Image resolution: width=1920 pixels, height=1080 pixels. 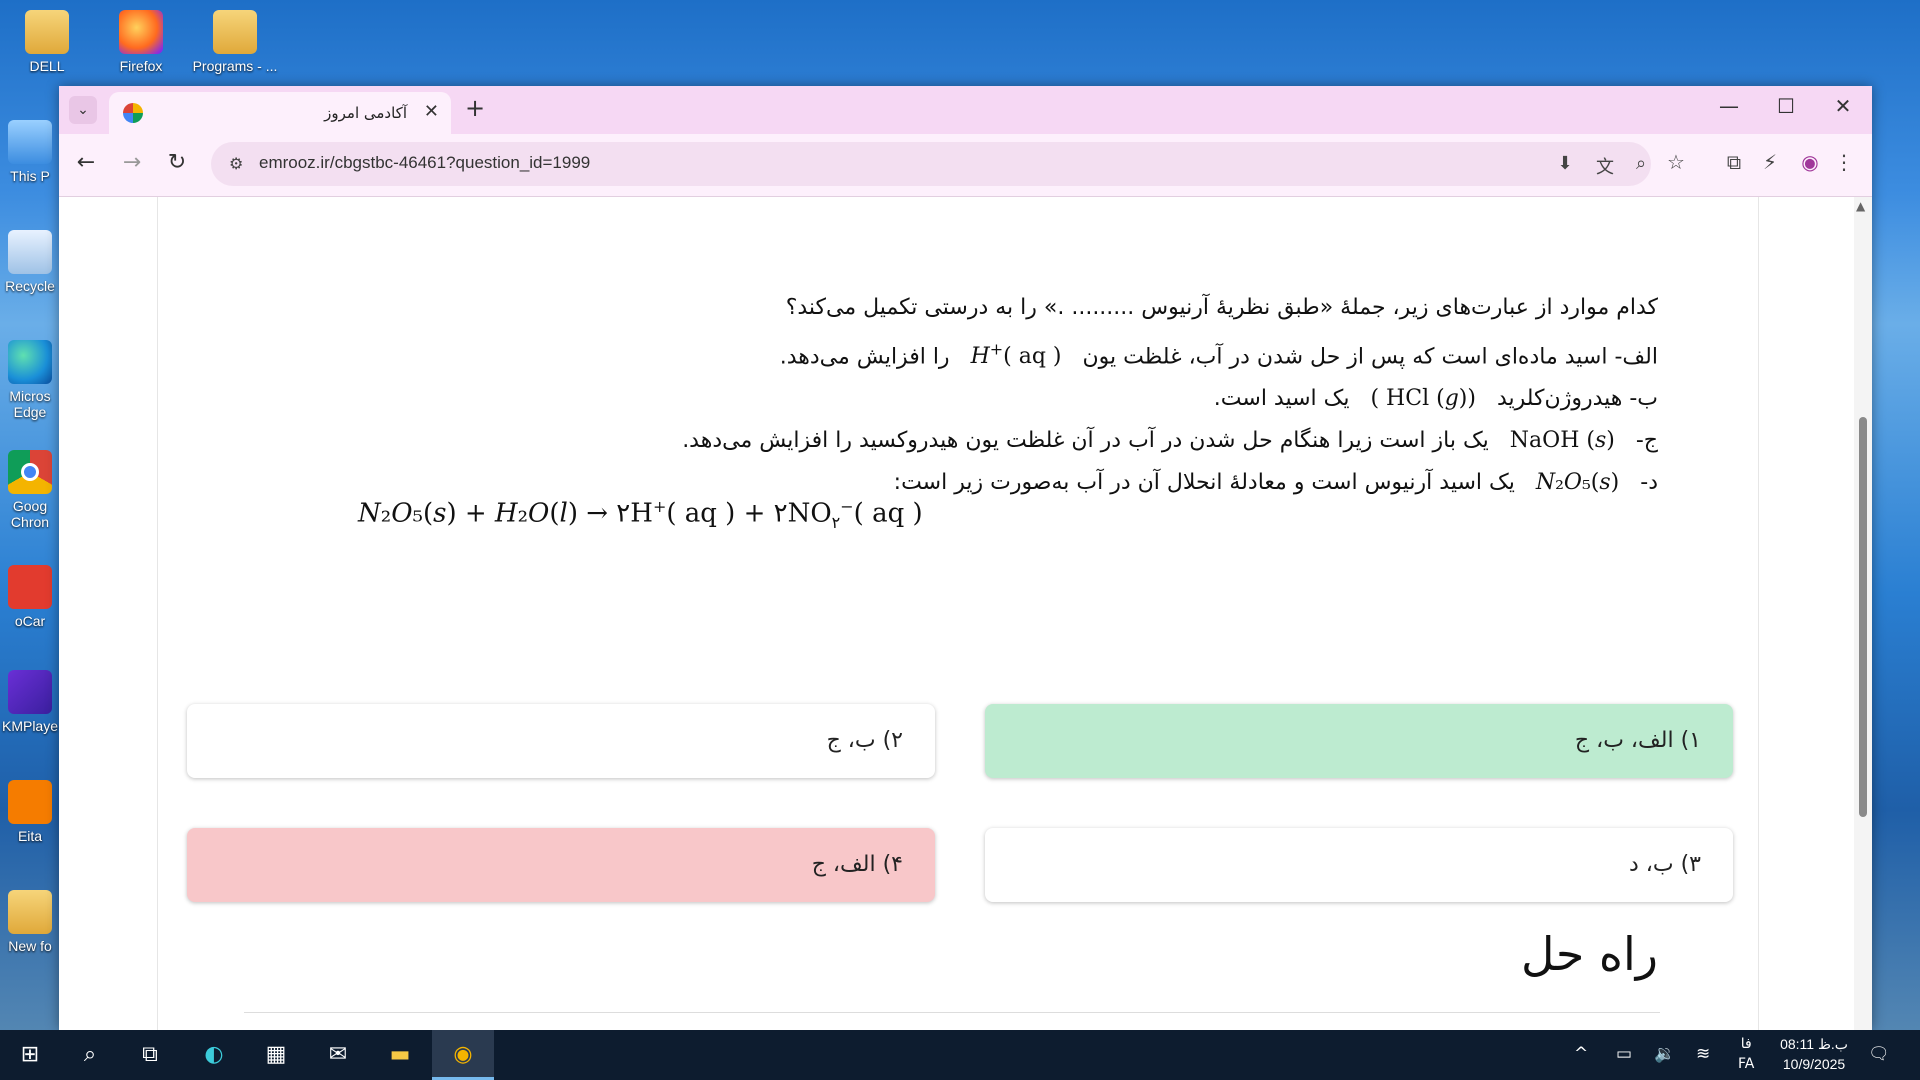 I want to click on desktop-icon-label: KMPlaye, so click(x=30, y=726).